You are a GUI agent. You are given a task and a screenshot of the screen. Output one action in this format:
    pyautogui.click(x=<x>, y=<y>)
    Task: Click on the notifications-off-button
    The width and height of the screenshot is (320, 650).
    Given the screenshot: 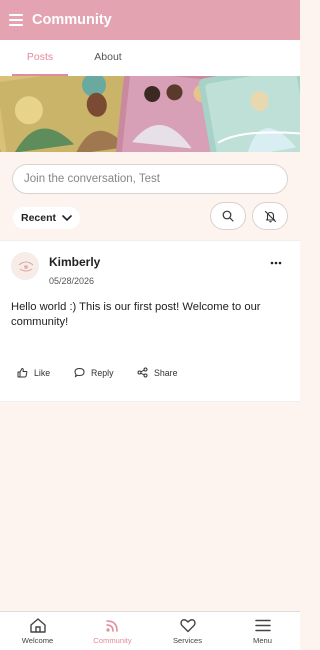 What is the action you would take?
    pyautogui.click(x=270, y=216)
    